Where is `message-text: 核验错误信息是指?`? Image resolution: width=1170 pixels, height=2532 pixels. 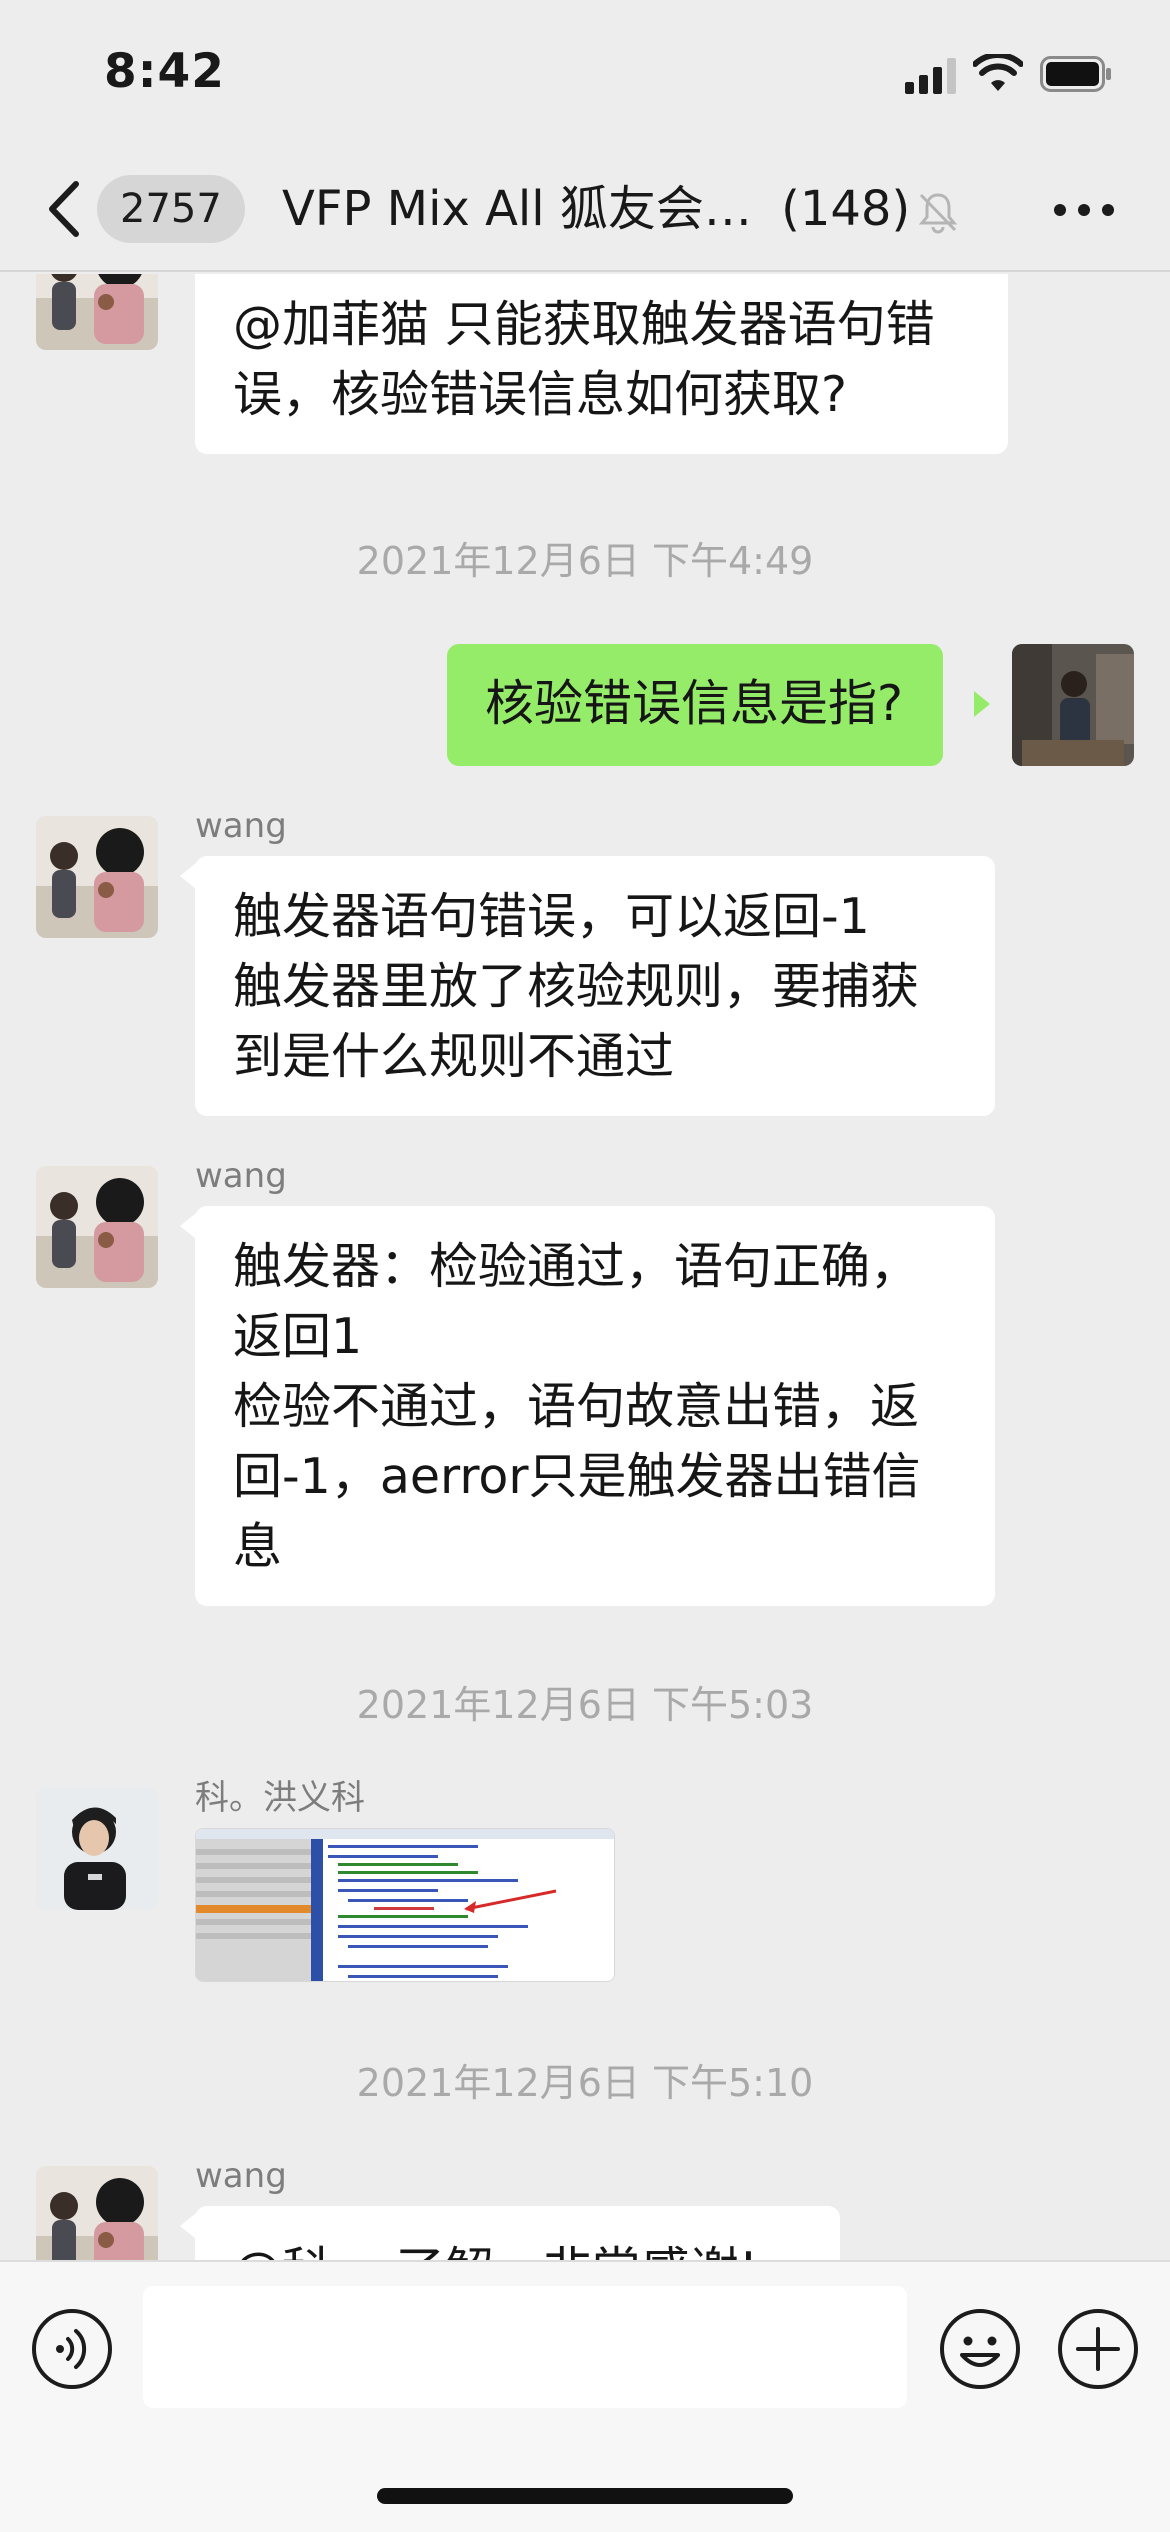
message-text: 核验错误信息是指? is located at coordinates (694, 703).